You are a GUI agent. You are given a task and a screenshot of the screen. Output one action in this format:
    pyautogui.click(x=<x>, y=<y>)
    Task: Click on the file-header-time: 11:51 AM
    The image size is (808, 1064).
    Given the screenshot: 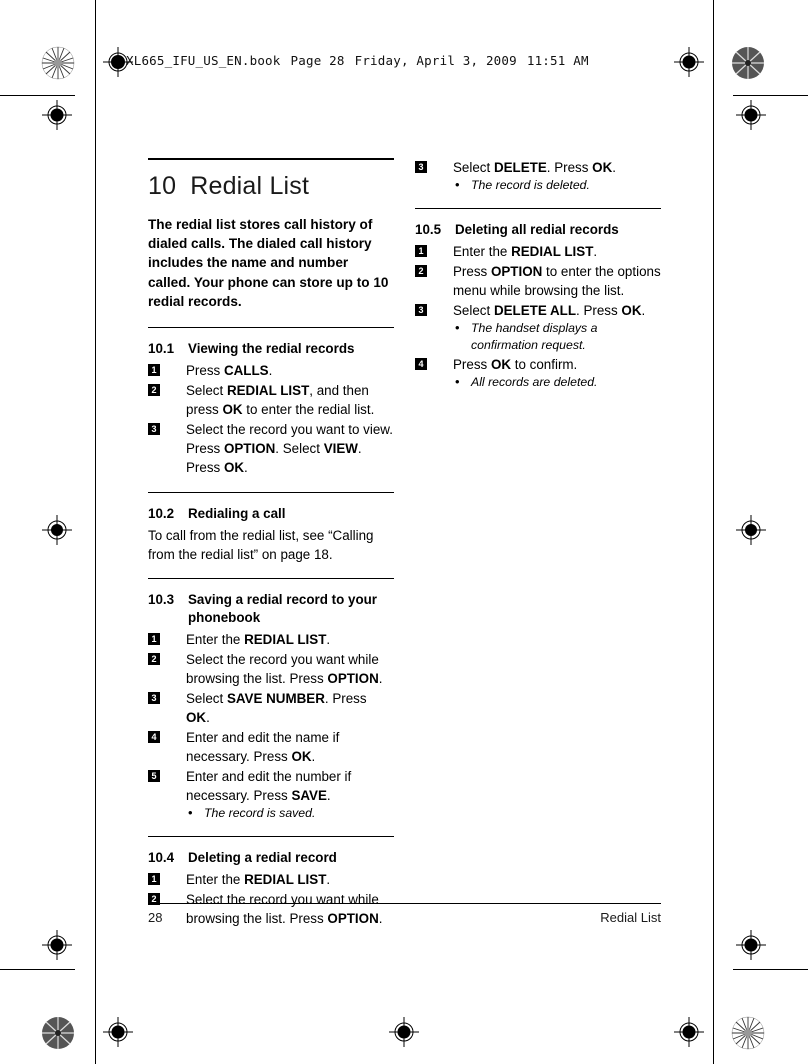 What is the action you would take?
    pyautogui.click(x=557, y=60)
    